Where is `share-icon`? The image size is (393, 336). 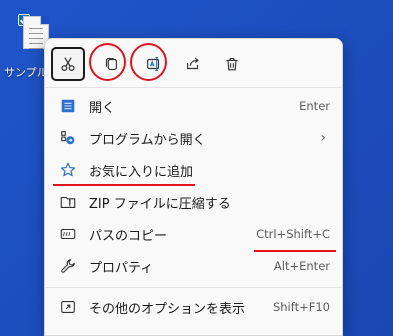 share-icon is located at coordinates (193, 63).